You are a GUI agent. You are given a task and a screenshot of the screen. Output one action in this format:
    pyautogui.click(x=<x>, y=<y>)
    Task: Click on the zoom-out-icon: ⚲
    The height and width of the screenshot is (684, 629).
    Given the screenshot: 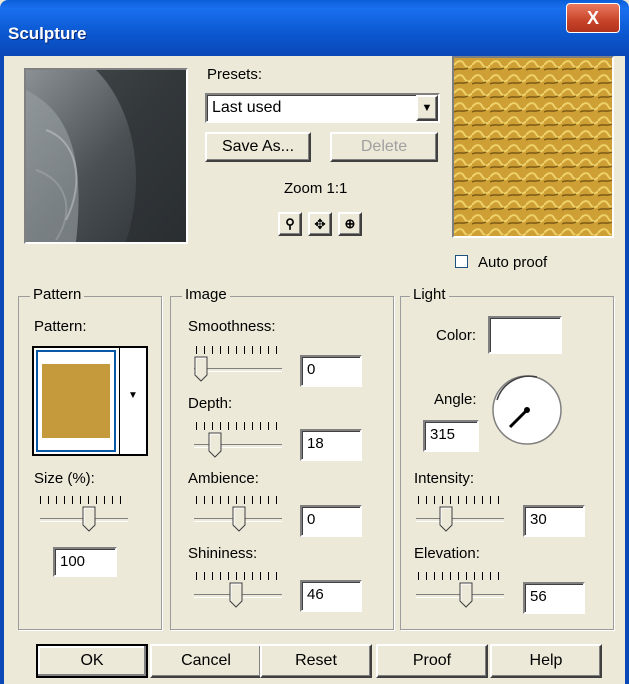 What is the action you would take?
    pyautogui.click(x=290, y=223)
    